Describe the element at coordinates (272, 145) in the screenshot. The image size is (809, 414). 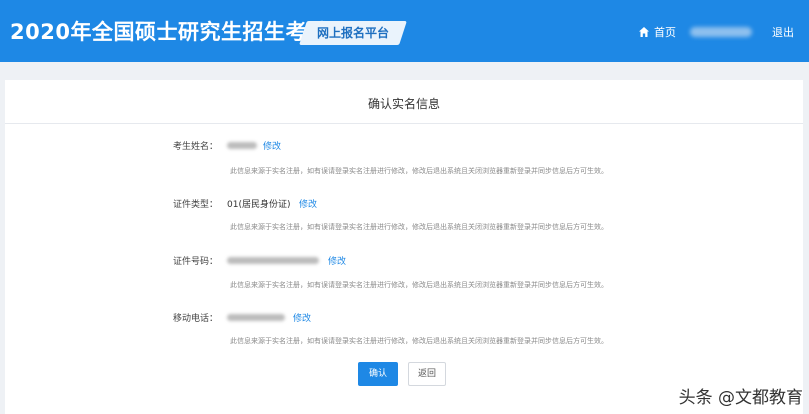
I see `edit-name-link: 修改` at that location.